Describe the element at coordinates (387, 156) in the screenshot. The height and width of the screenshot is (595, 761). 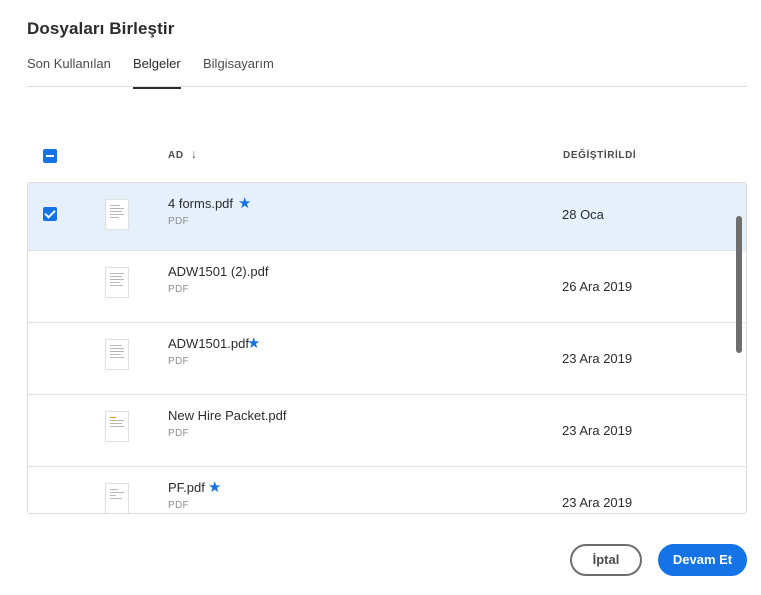
I see `table-header: AD ↓ DEĞİŞTİRİLDİ` at that location.